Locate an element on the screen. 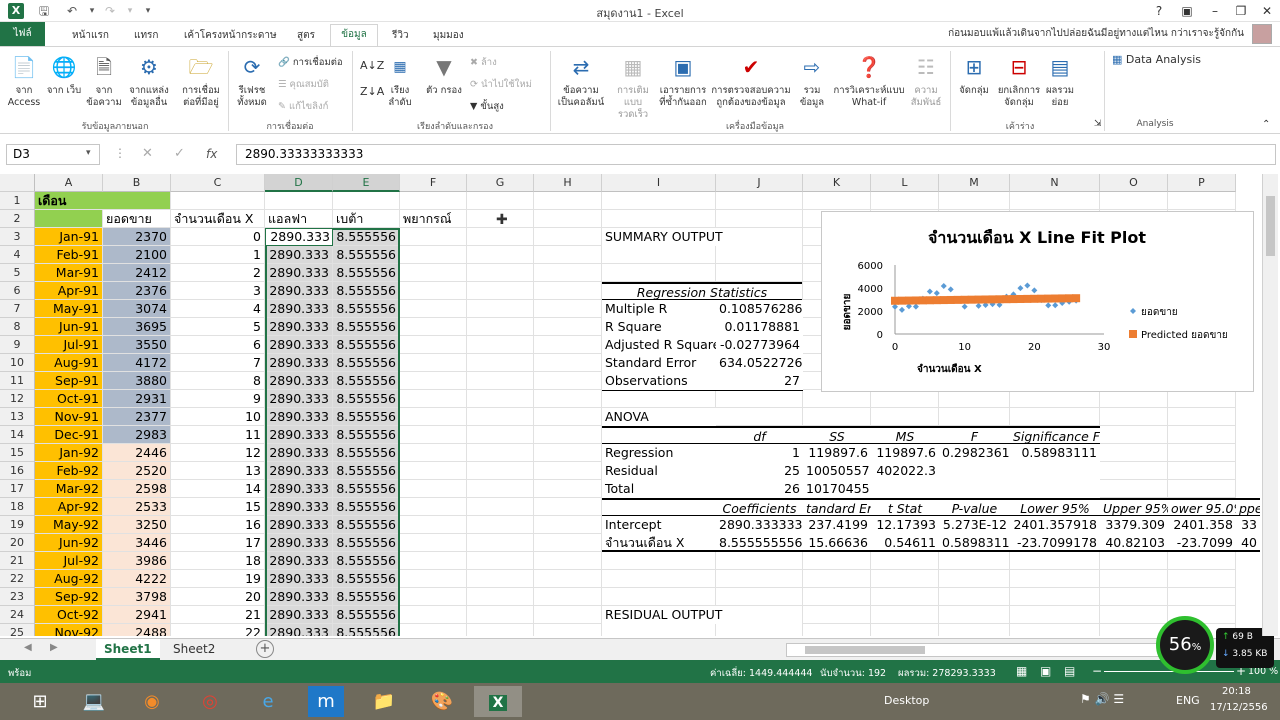 Image resolution: width=1280 pixels, height=720 pixels. avatar is located at coordinates (1262, 34).